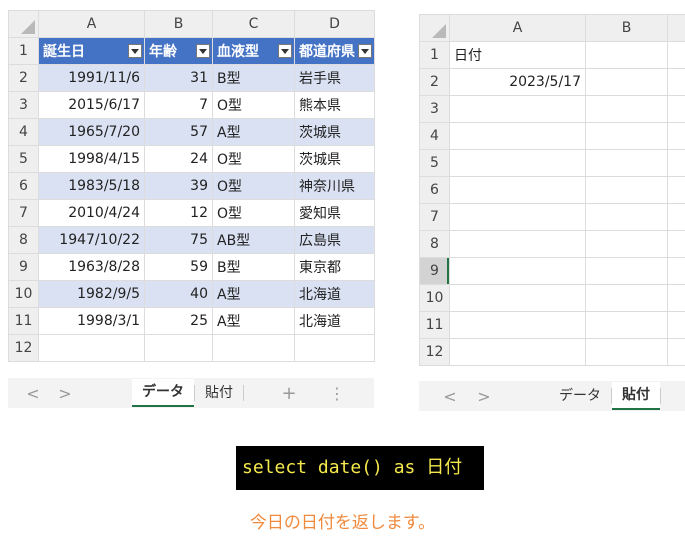  Describe the element at coordinates (676, 28) in the screenshot. I see `column-header-c` at that location.